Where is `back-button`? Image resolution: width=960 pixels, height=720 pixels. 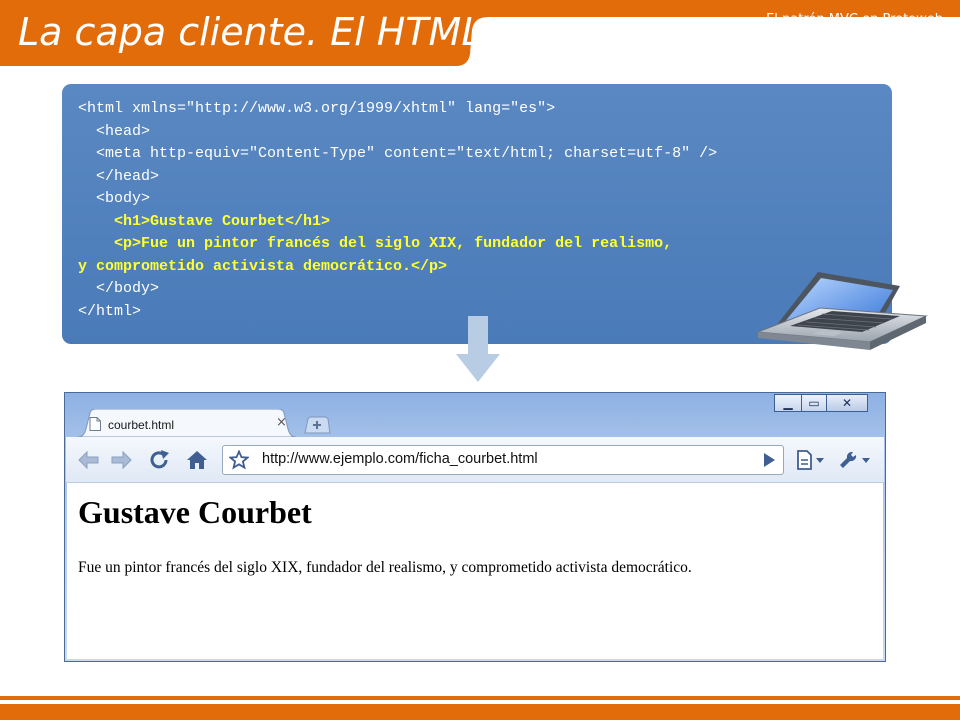 back-button is located at coordinates (89, 460).